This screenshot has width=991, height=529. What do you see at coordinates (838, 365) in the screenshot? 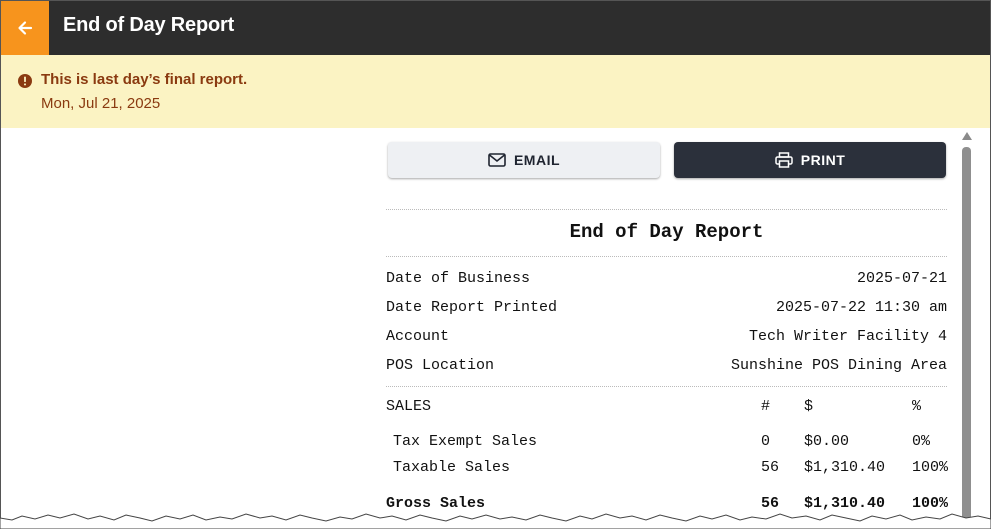
I see `info-value: Sunshine POS Dining Area` at bounding box center [838, 365].